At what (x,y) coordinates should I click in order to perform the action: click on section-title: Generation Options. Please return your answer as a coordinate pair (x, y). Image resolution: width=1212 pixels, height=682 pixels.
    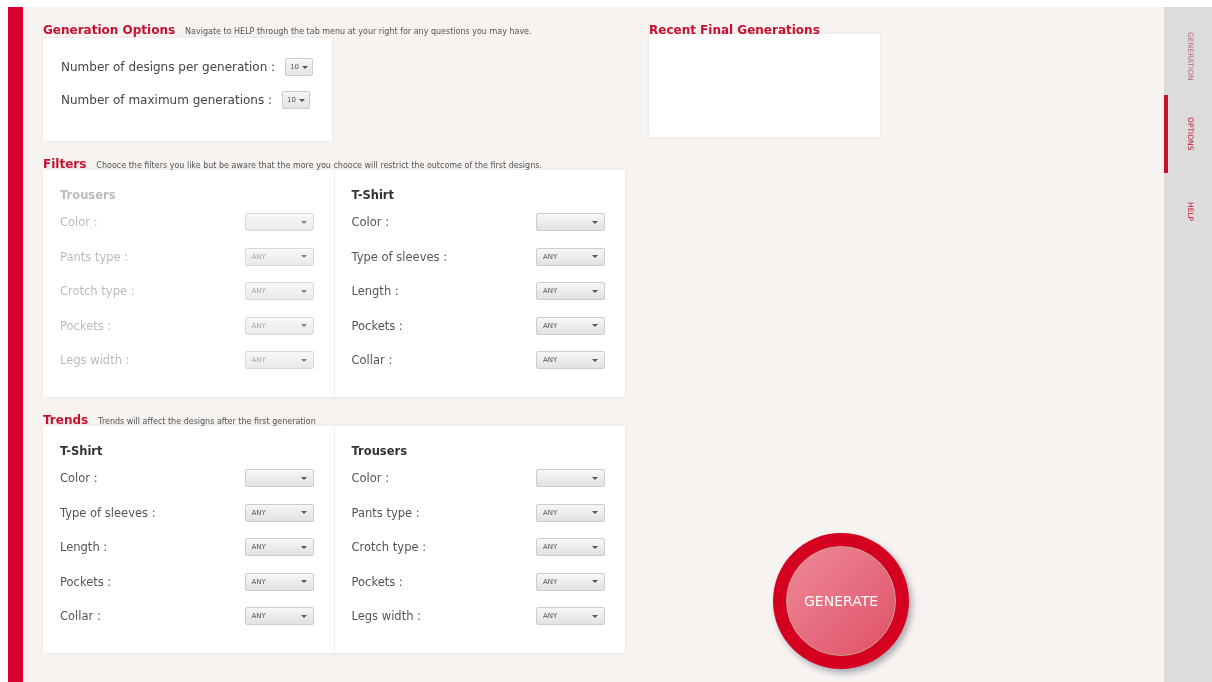
    Looking at the image, I should click on (109, 30).